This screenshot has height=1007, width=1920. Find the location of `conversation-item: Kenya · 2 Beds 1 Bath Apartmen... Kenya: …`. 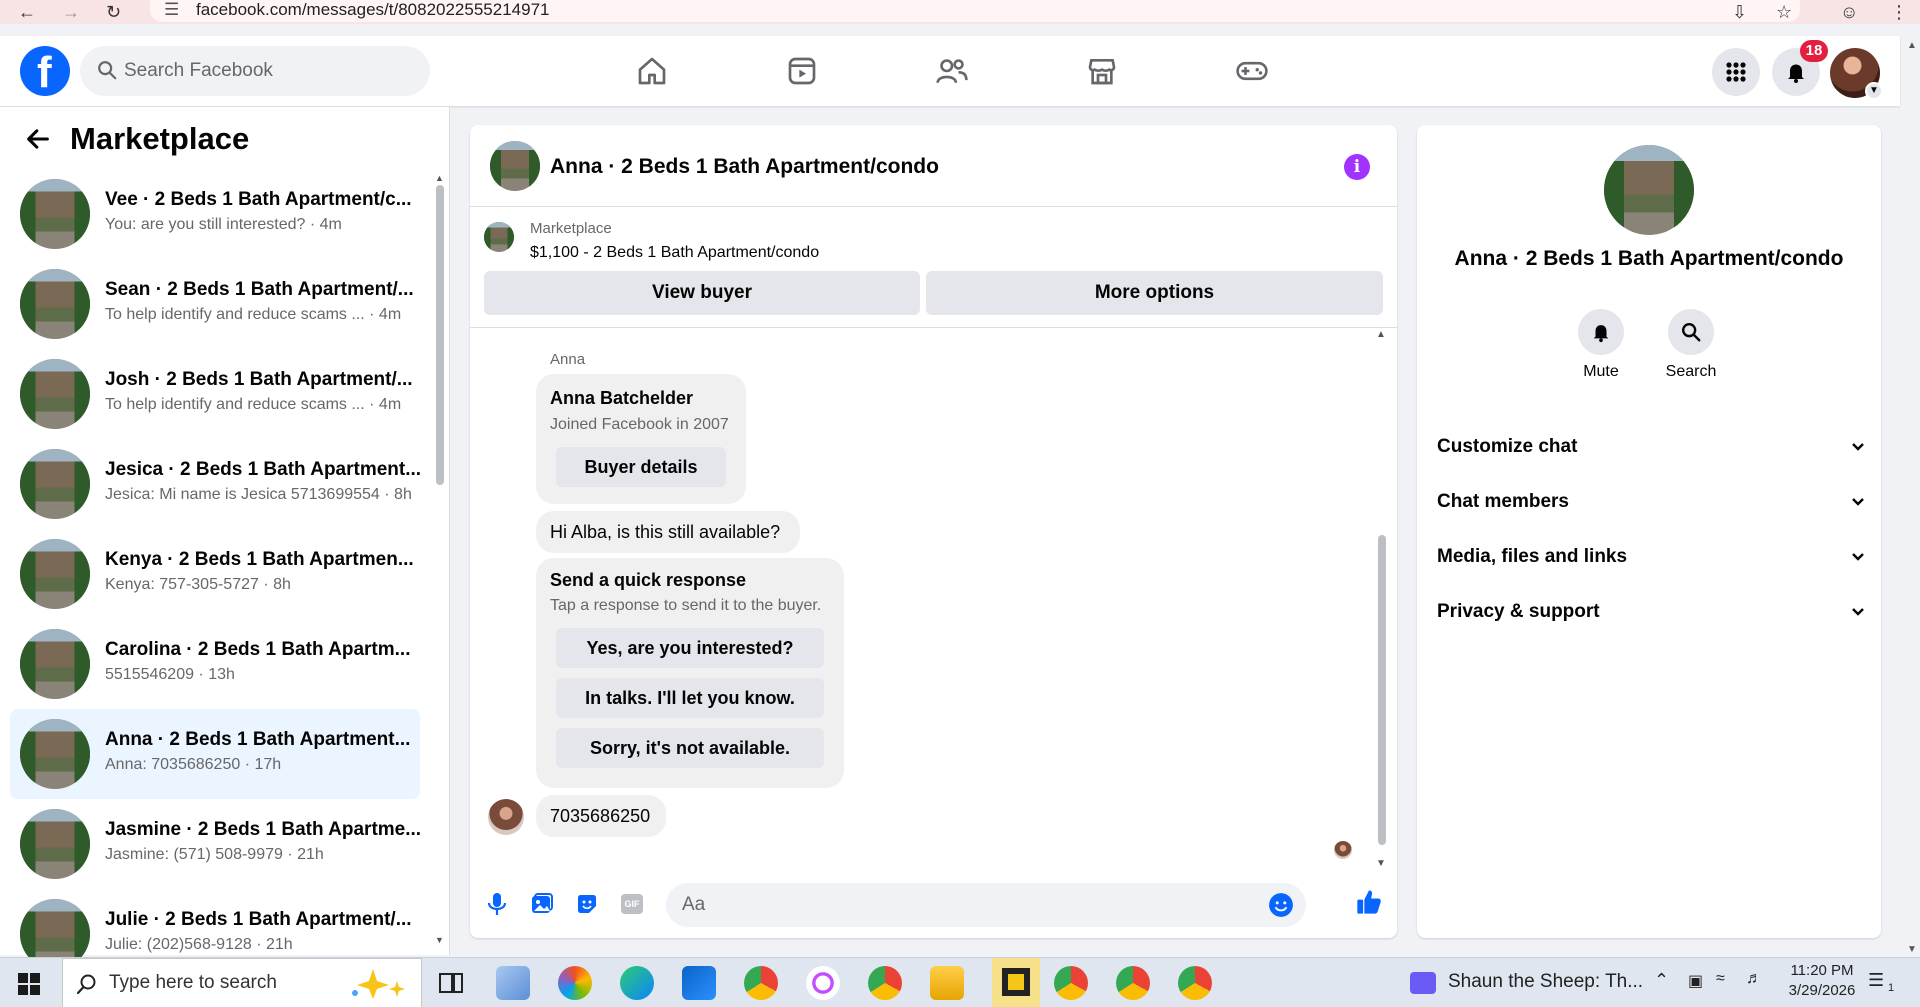

conversation-item: Kenya · 2 Beds 1 Bath Apartmen... Kenya: … is located at coordinates (215, 574).